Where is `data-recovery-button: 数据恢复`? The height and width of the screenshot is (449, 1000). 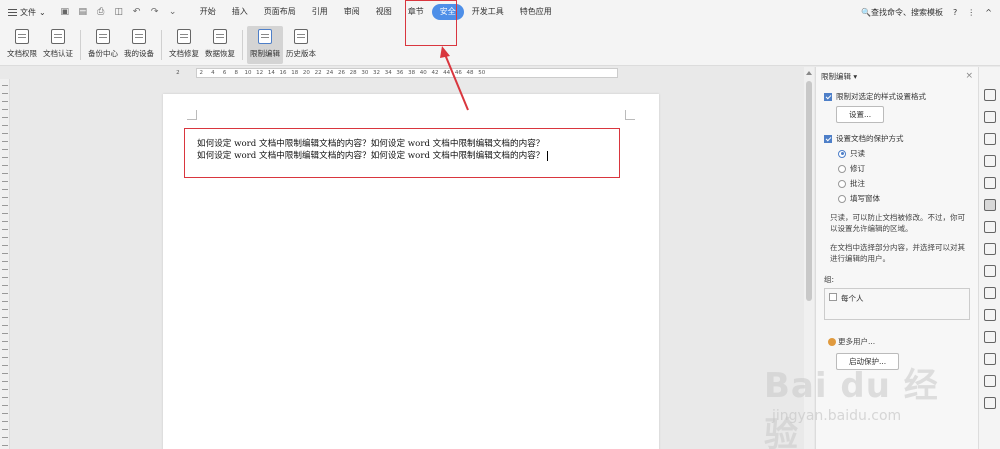
data-recovery-button: 数据恢复 is located at coordinates (220, 45).